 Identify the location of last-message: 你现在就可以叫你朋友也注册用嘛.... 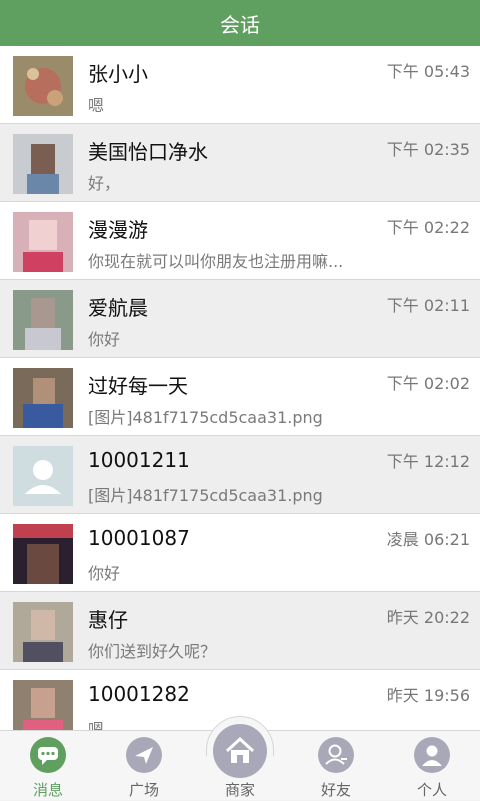
(216, 261).